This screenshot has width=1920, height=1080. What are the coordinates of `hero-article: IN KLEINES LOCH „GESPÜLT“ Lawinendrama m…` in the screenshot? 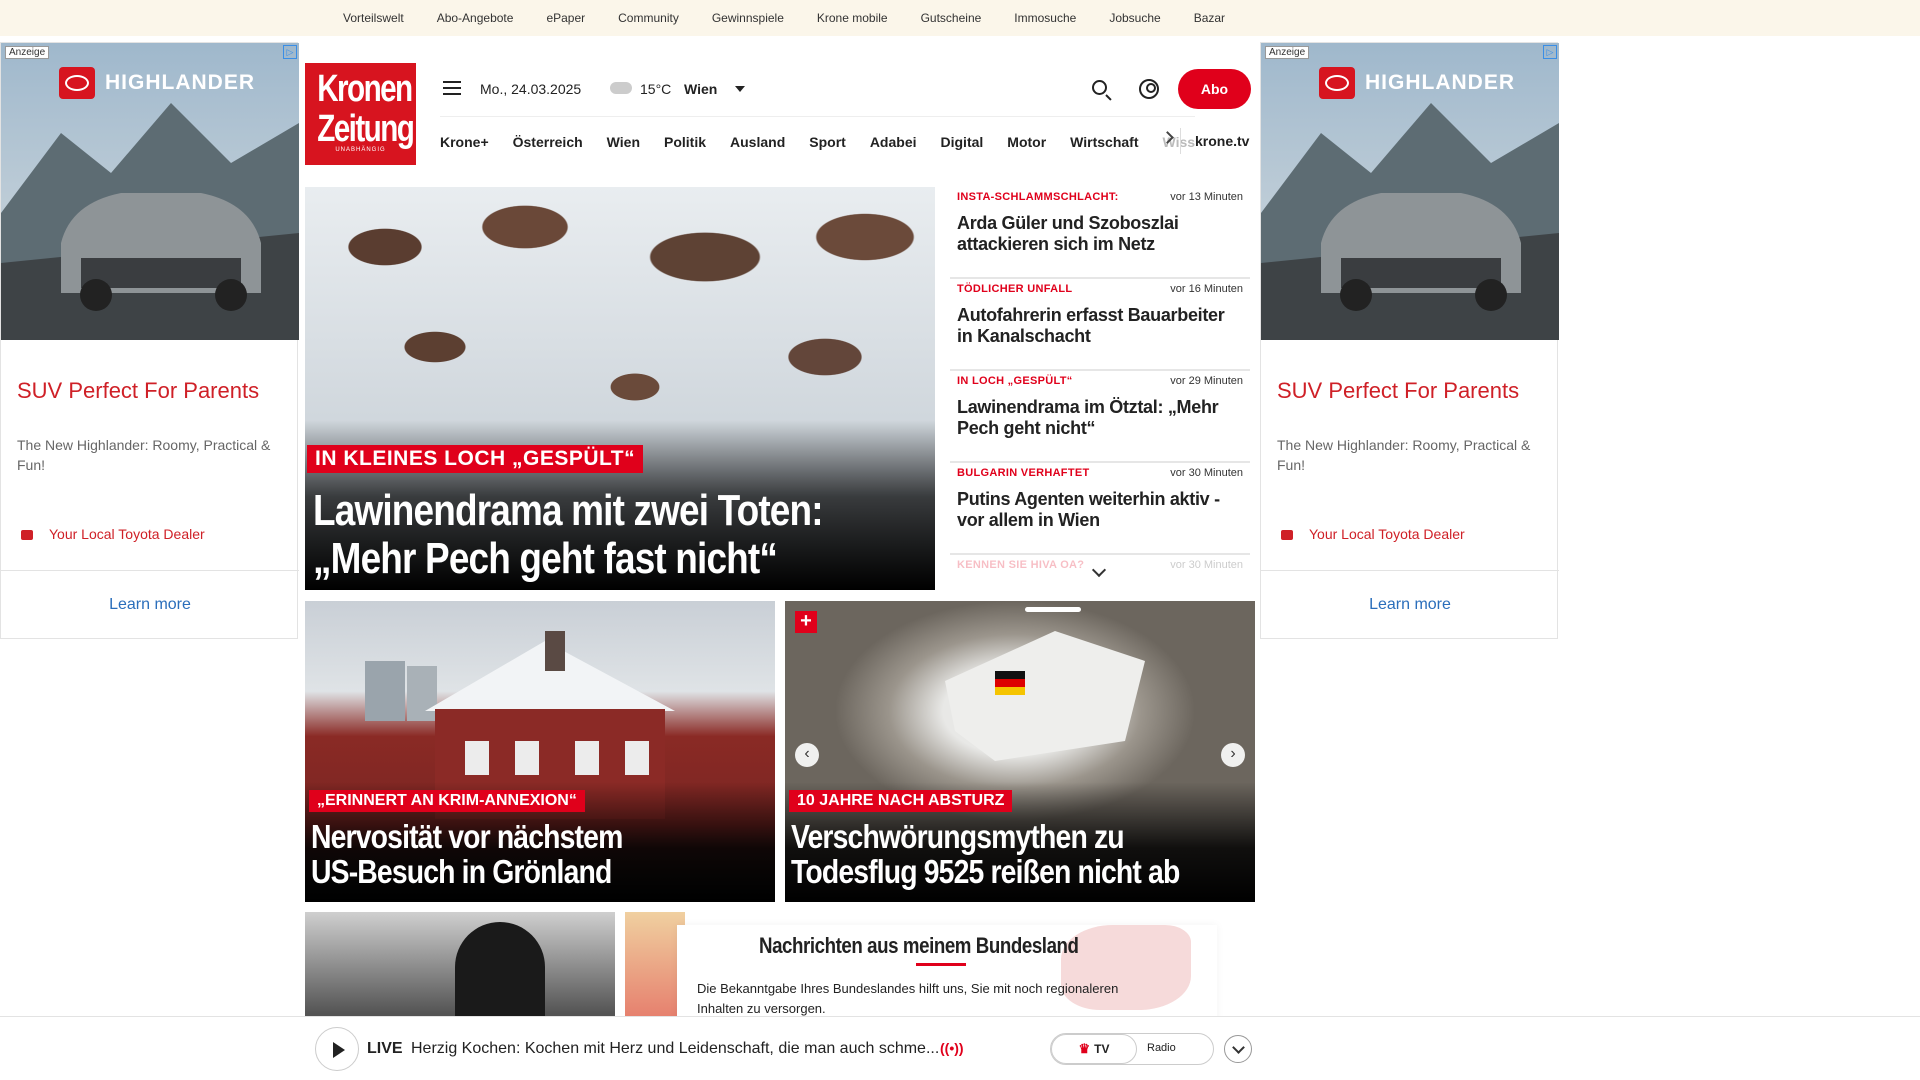 It's located at (620, 388).